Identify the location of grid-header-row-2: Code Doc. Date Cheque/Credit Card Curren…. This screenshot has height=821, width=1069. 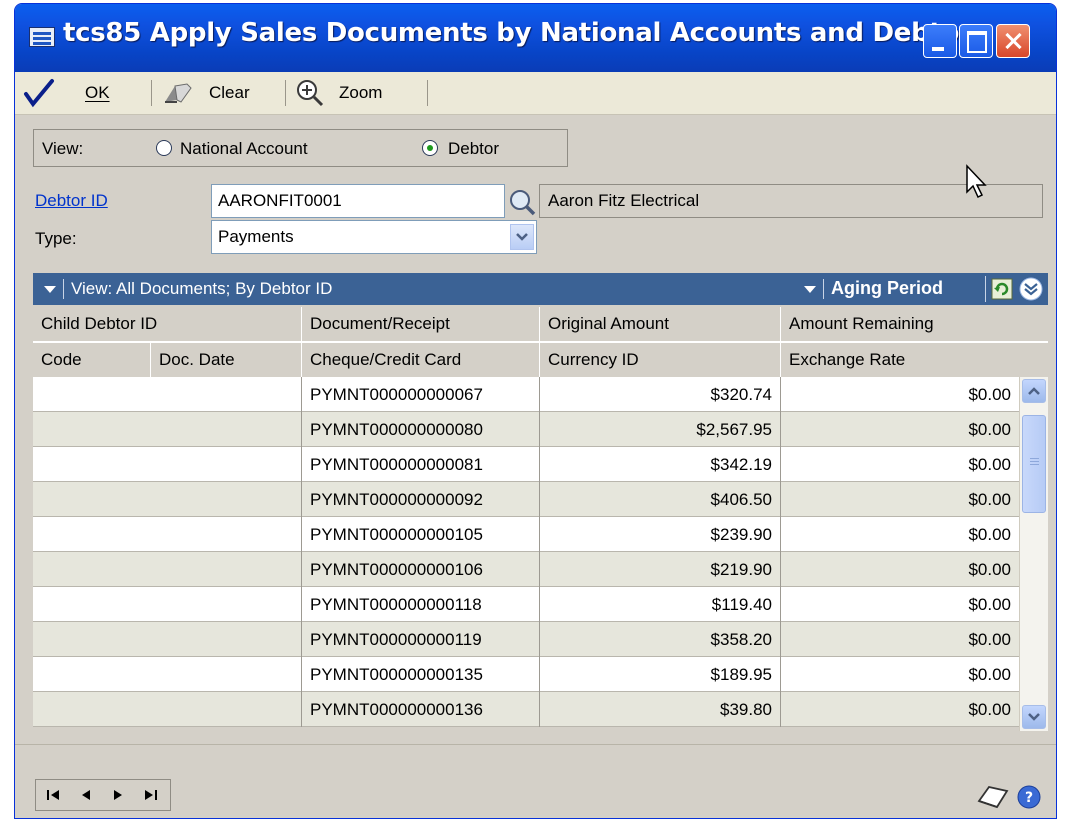
(540, 360).